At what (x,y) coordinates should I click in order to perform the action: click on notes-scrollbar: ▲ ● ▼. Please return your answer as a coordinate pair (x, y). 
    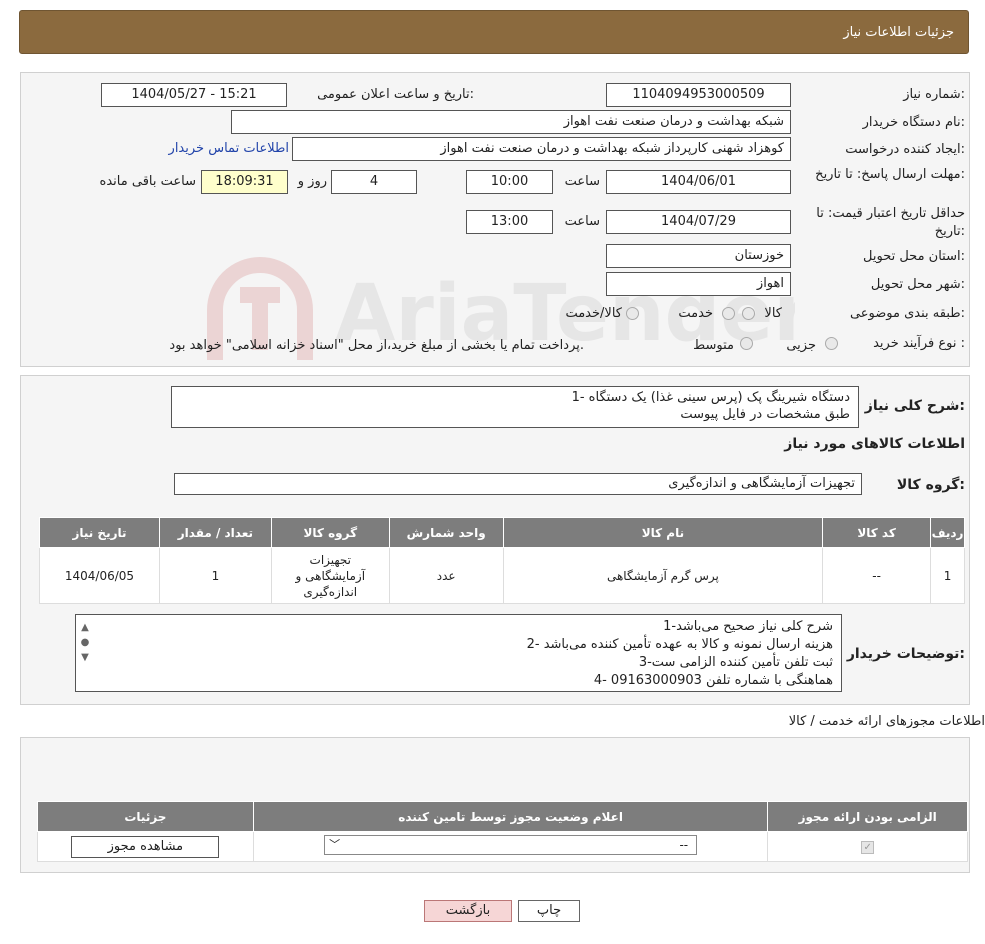
    Looking at the image, I should click on (85, 653).